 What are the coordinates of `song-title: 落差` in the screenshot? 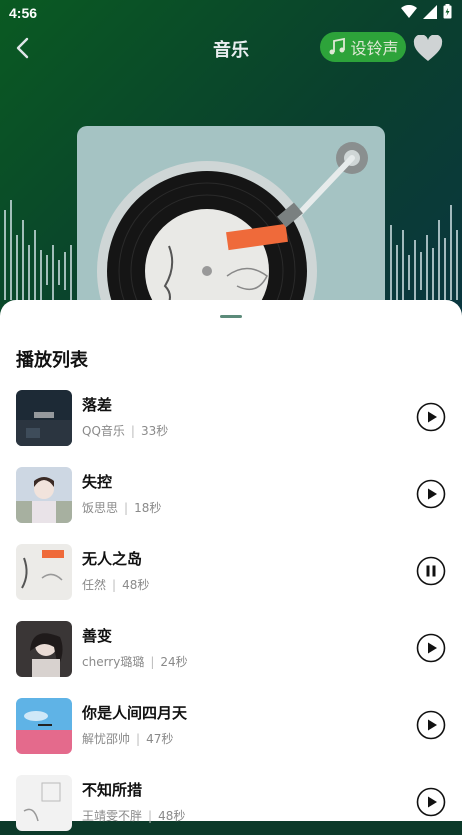 It's located at (97, 405).